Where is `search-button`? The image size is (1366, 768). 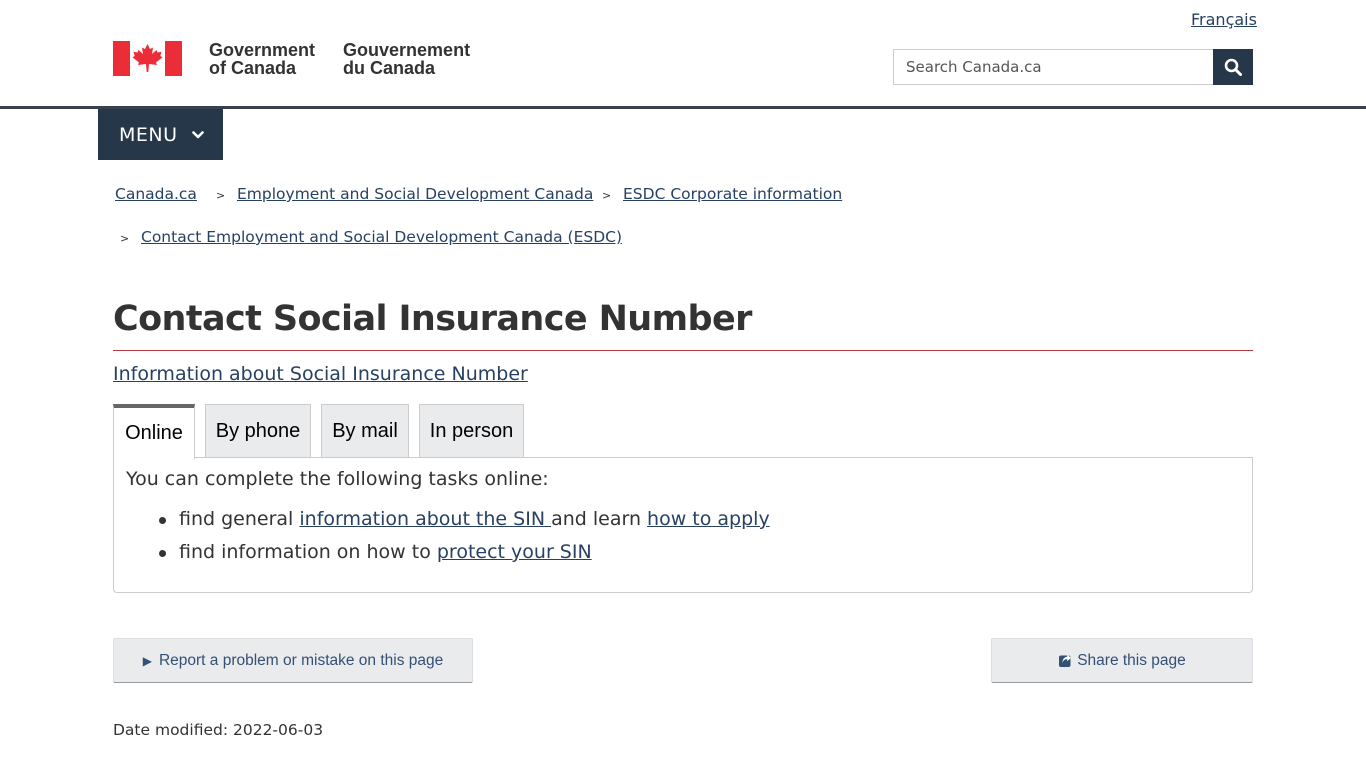 search-button is located at coordinates (1233, 67).